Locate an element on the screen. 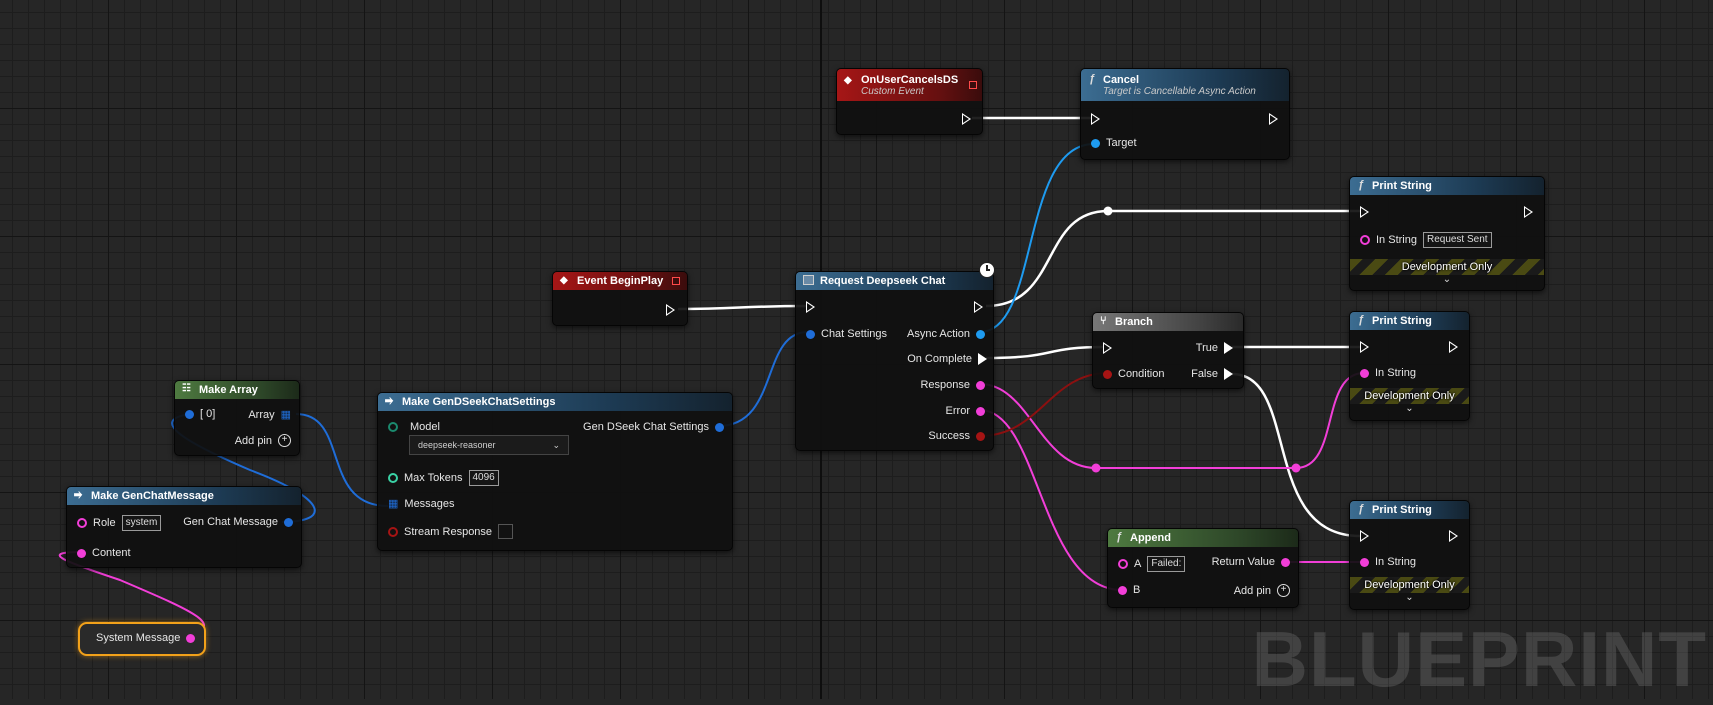 This screenshot has height=705, width=1713. integer-pin is located at coordinates (393, 478).